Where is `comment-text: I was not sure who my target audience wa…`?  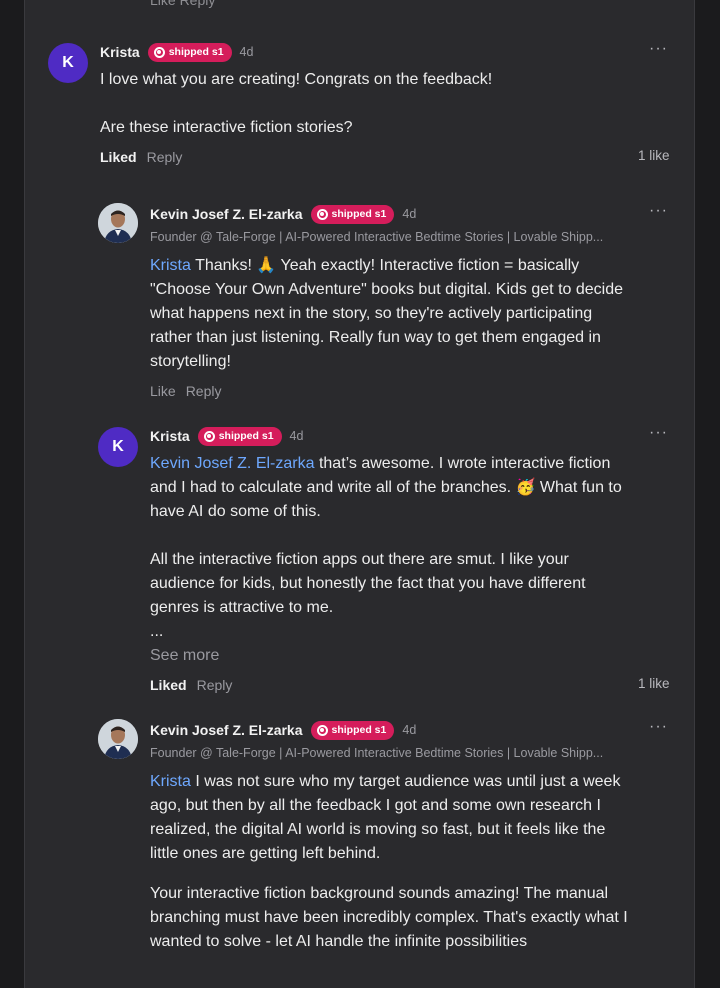
comment-text: I was not sure who my target audience wa… is located at coordinates (385, 817).